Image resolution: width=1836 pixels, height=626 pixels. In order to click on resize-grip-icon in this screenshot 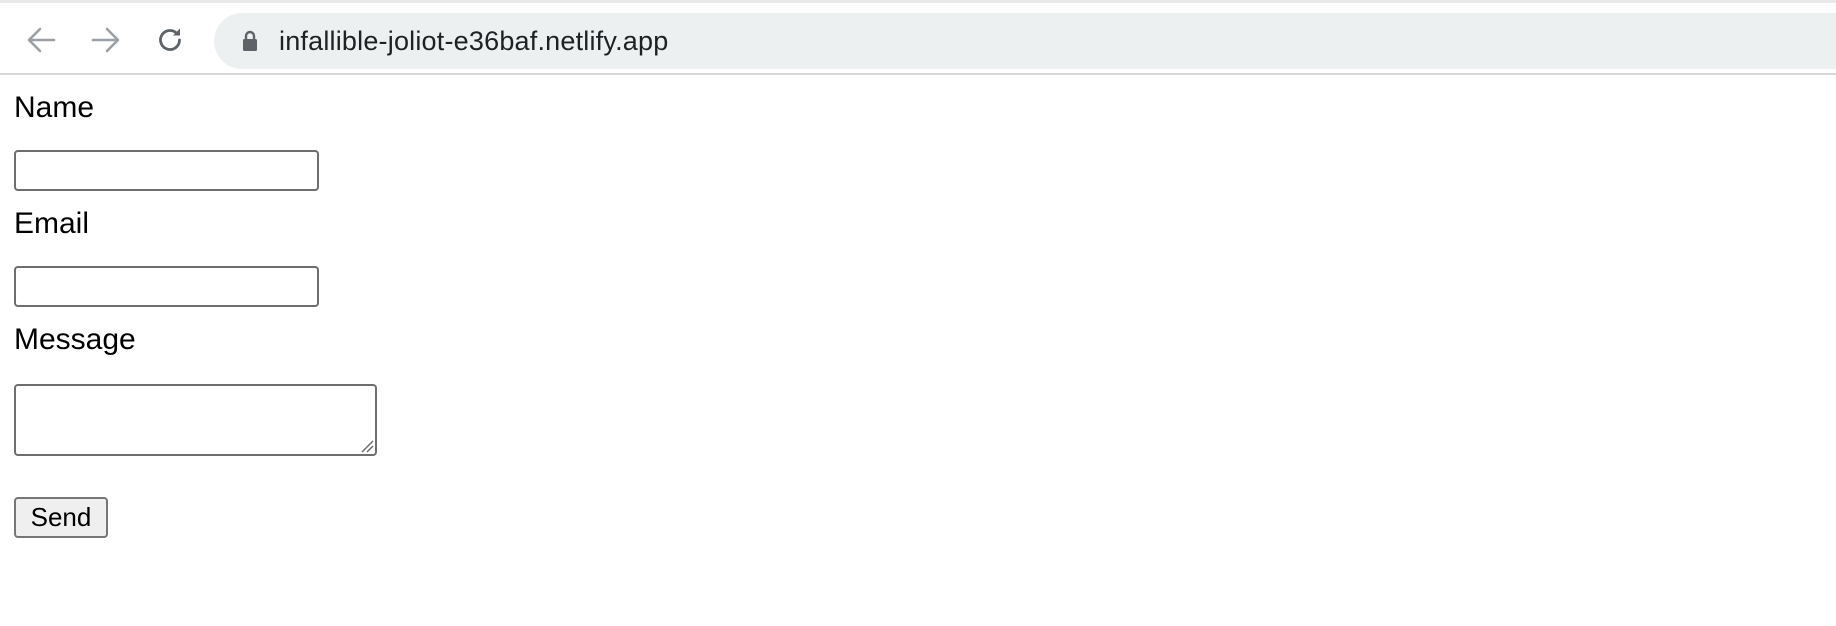, I will do `click(367, 446)`.